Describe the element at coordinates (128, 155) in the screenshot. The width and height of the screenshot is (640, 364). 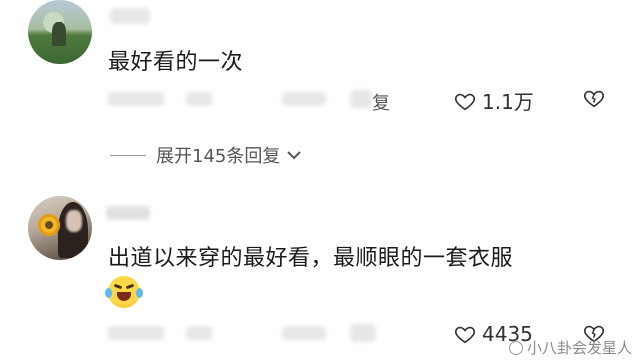
I see `divider` at that location.